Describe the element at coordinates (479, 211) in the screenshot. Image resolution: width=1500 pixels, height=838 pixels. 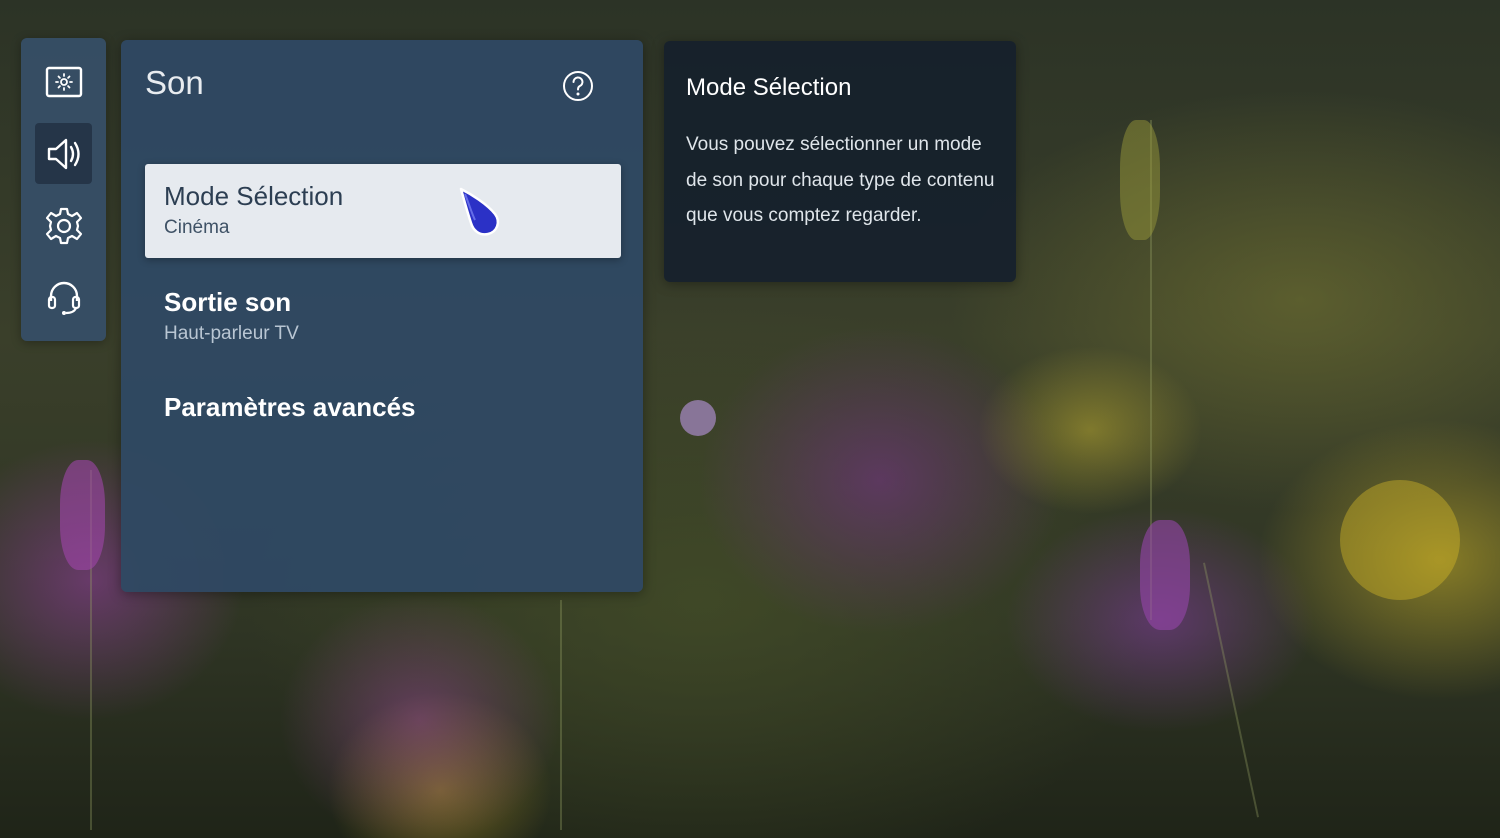
I see `magic-remote-pointer-icon` at that location.